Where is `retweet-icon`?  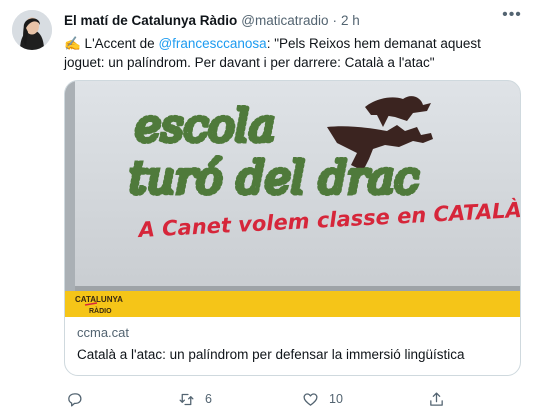 retweet-icon is located at coordinates (186, 399).